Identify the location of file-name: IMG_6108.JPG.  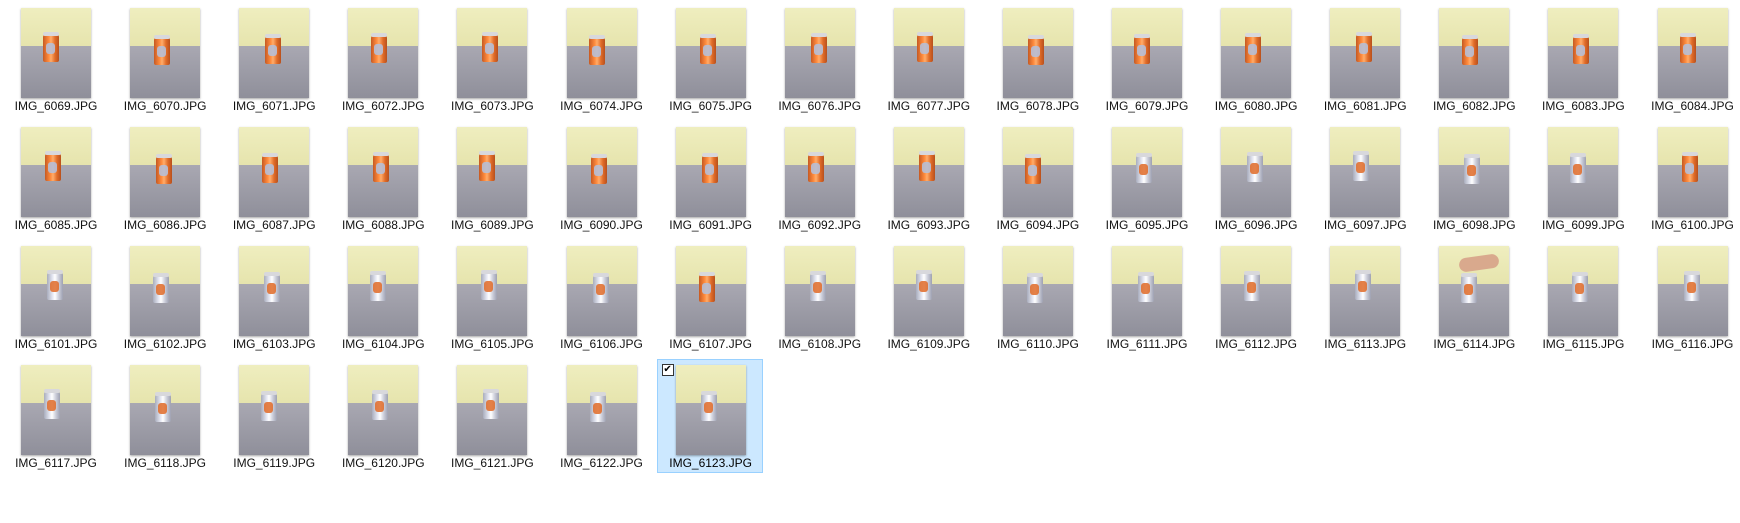
(820, 344).